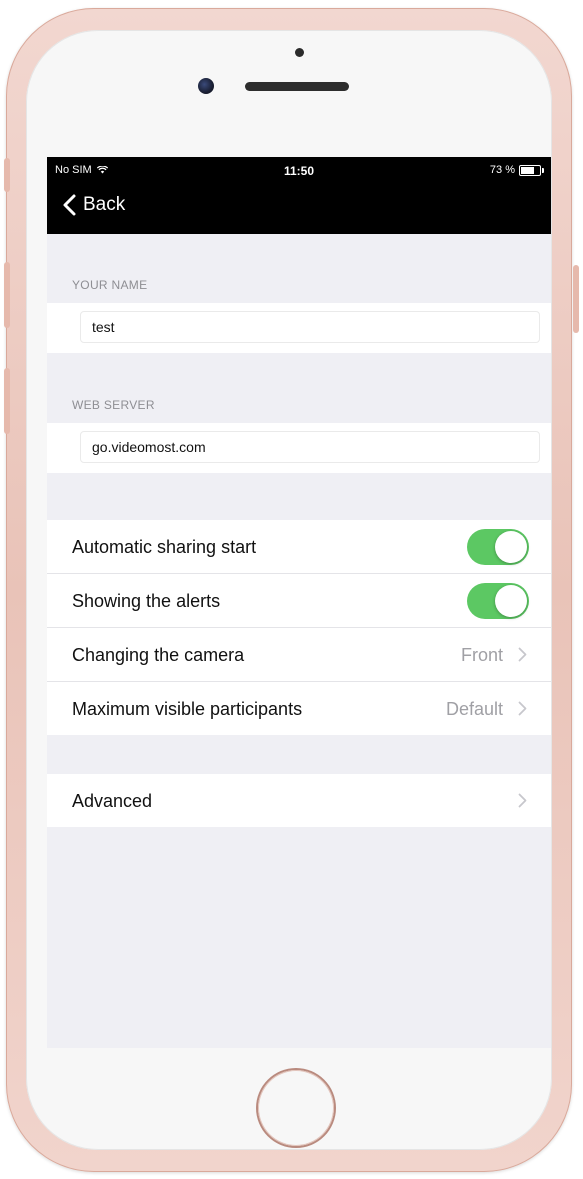 This screenshot has height=1179, width=583. I want to click on chevron-left-icon, so click(69, 205).